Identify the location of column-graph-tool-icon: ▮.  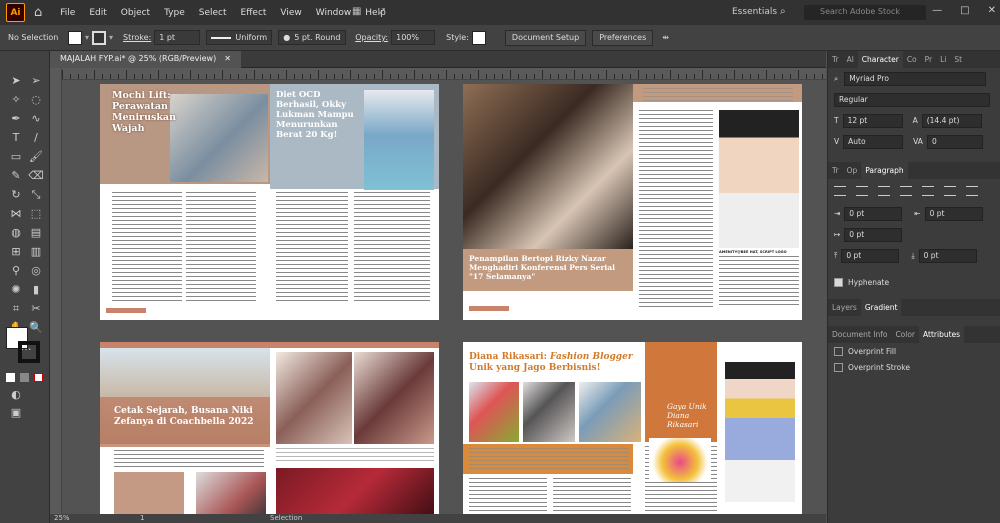
(36, 290).